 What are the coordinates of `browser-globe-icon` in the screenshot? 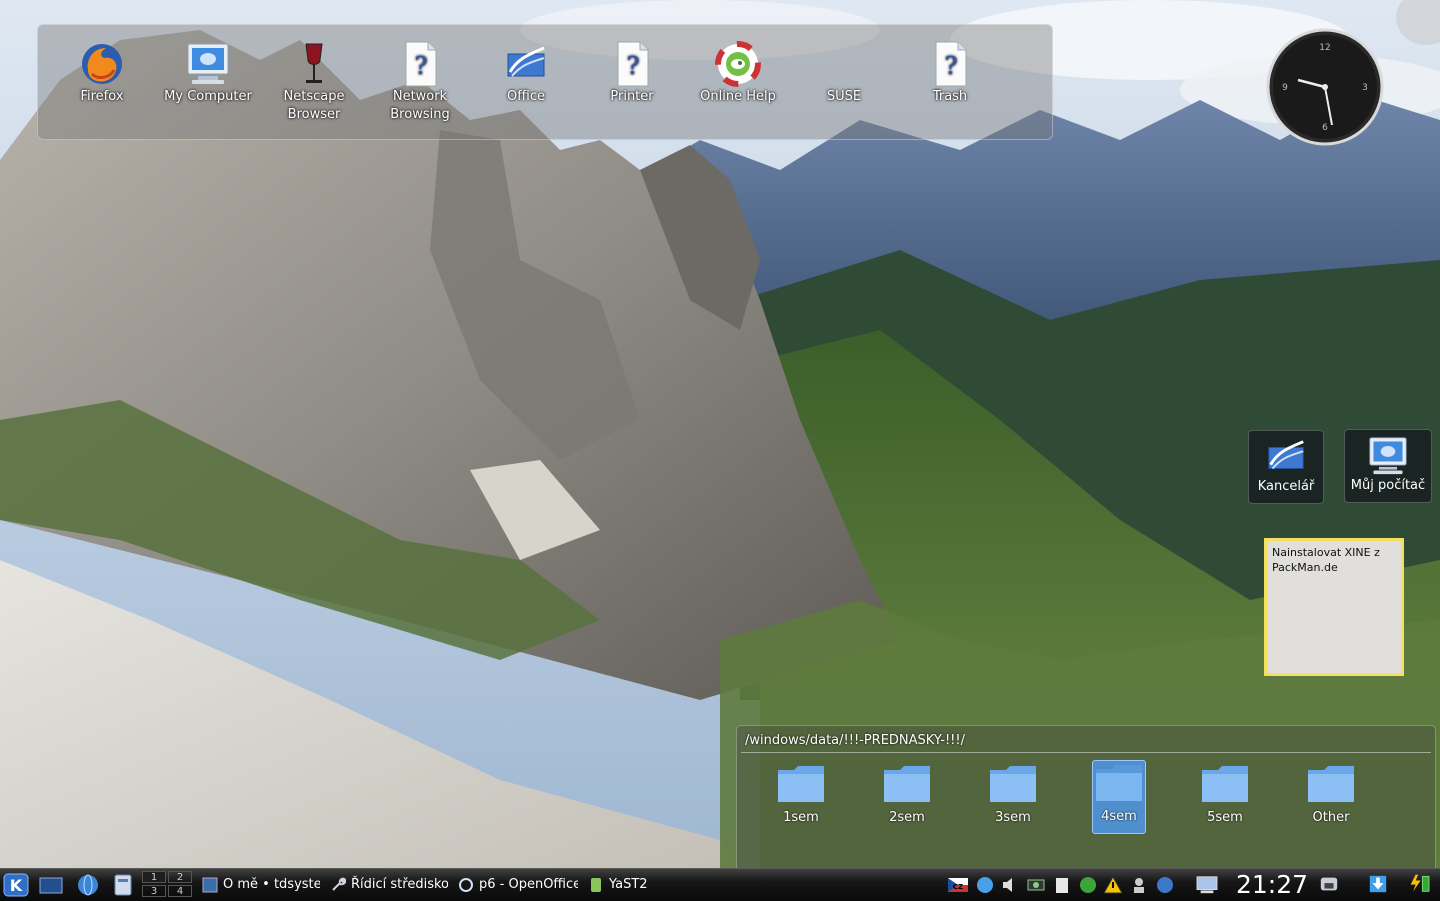 It's located at (88, 885).